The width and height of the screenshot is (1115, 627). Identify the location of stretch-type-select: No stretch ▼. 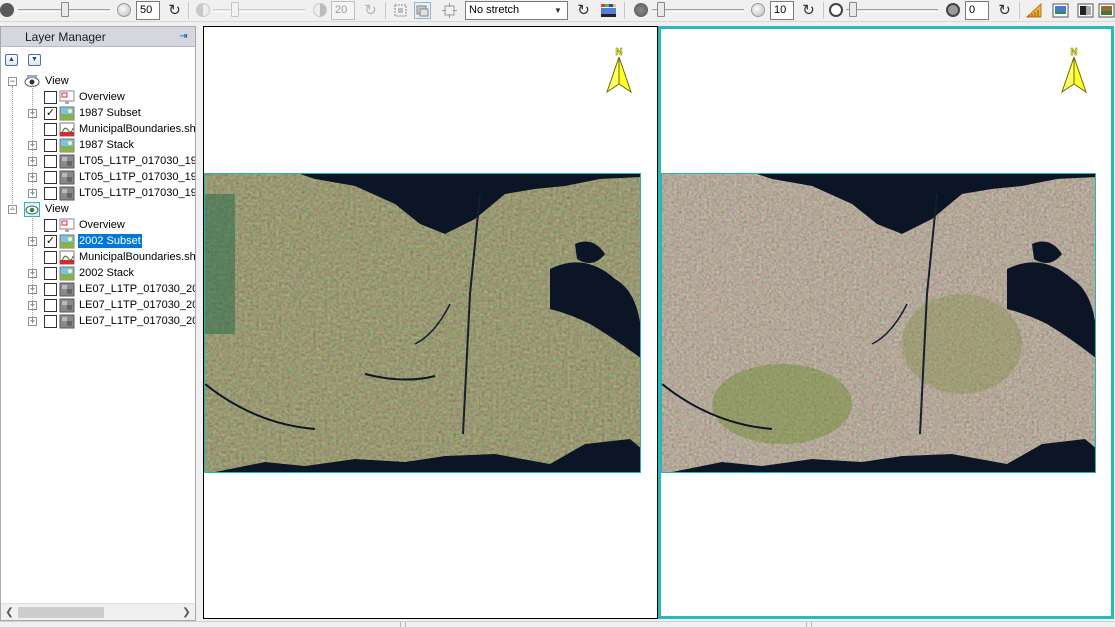
(516, 10).